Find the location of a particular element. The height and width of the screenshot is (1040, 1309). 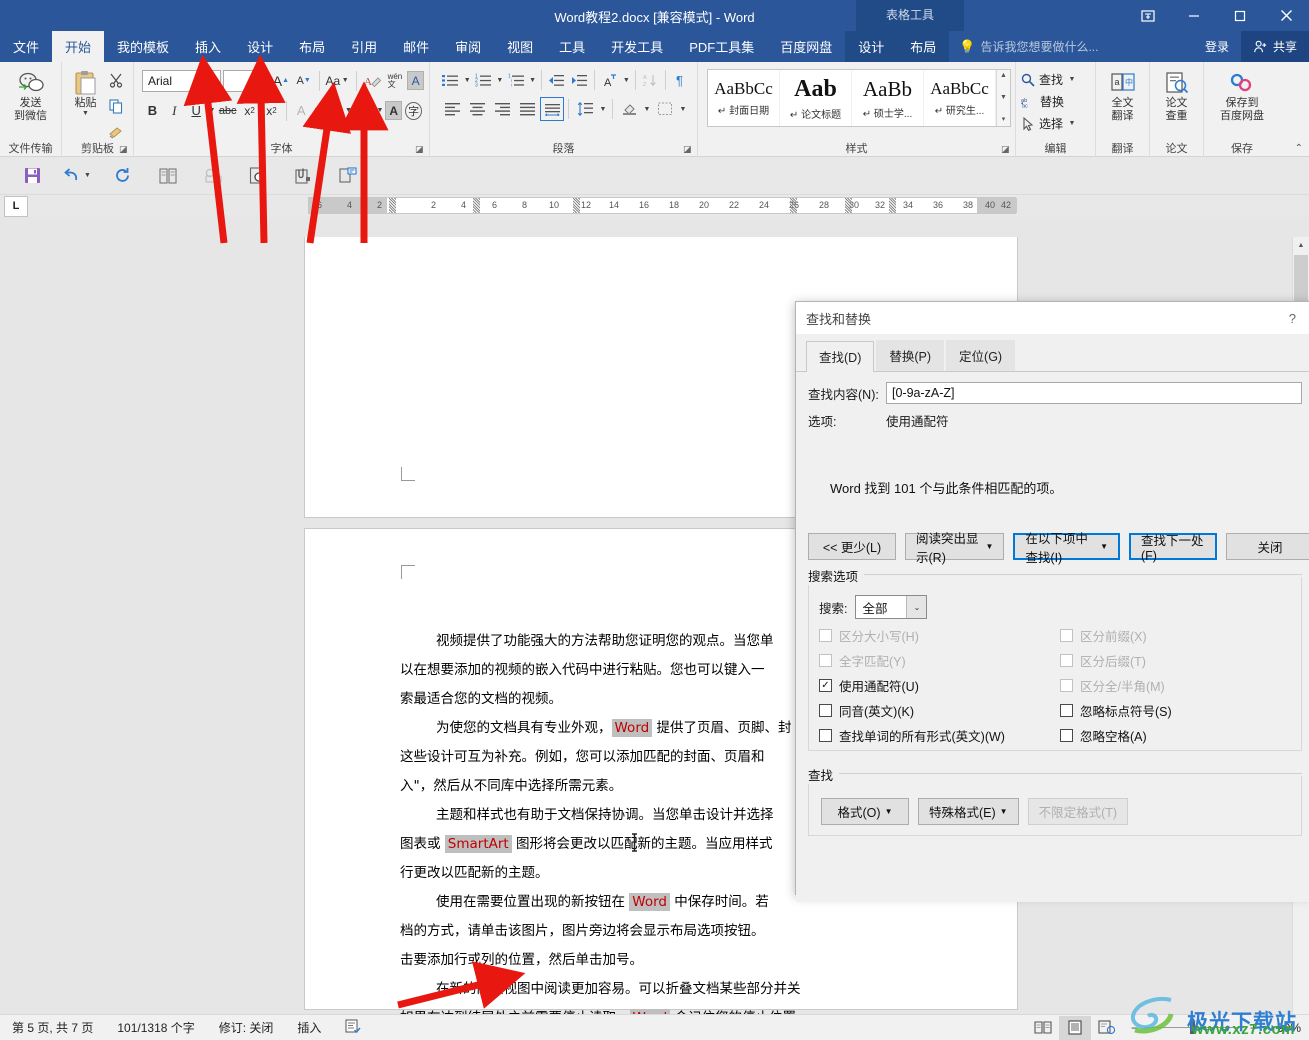

change-case-icon: Aa ▼ is located at coordinates (338, 81).